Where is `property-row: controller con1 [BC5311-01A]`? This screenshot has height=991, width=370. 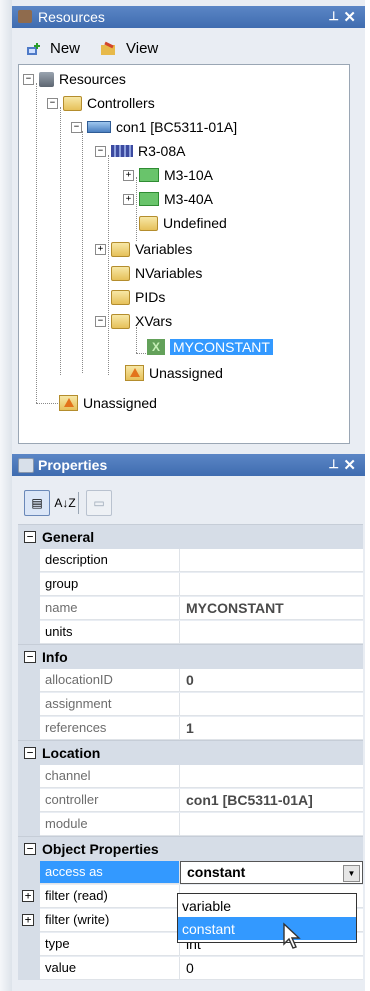
property-row: controller con1 [BC5311-01A] is located at coordinates (190, 800).